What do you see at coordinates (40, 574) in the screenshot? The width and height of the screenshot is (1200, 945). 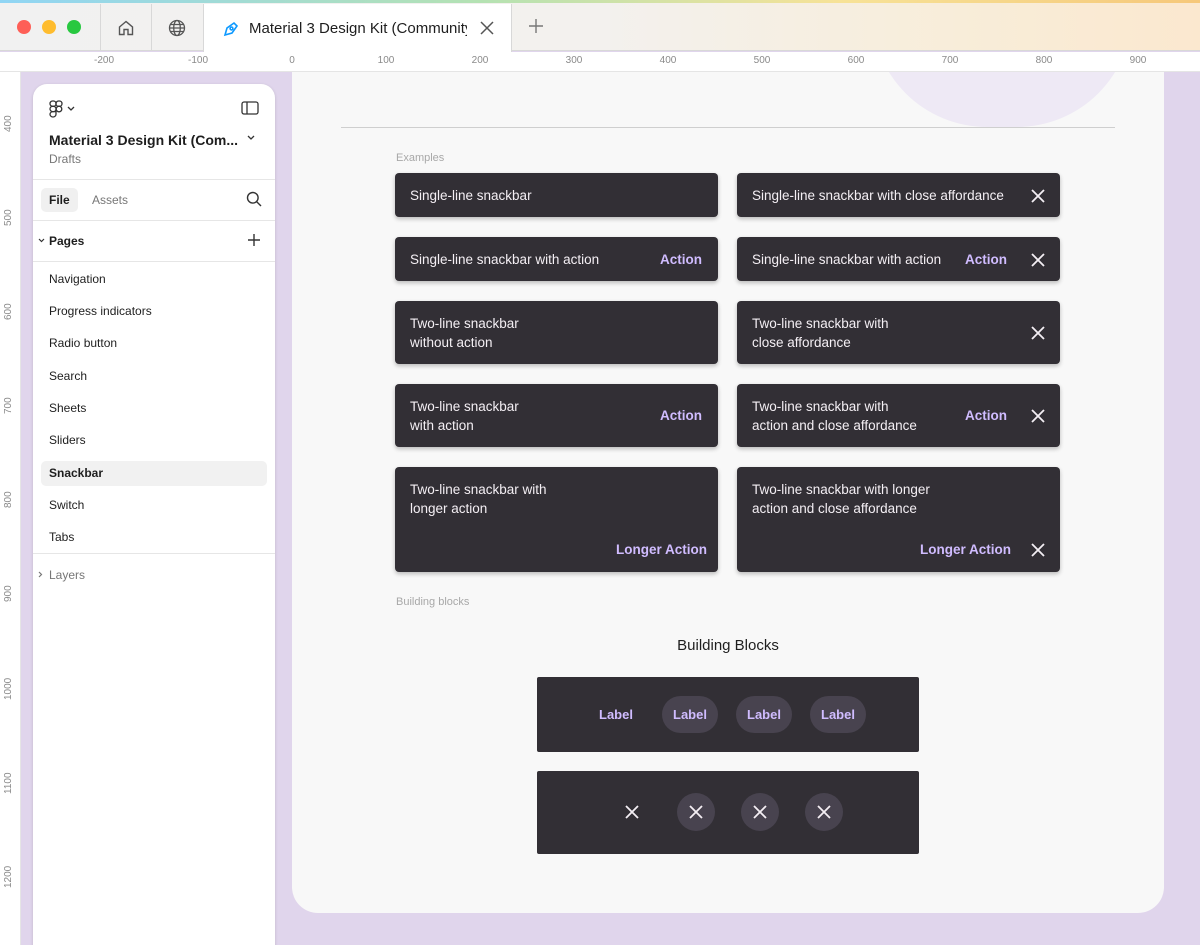 I see `chevron-right-icon` at bounding box center [40, 574].